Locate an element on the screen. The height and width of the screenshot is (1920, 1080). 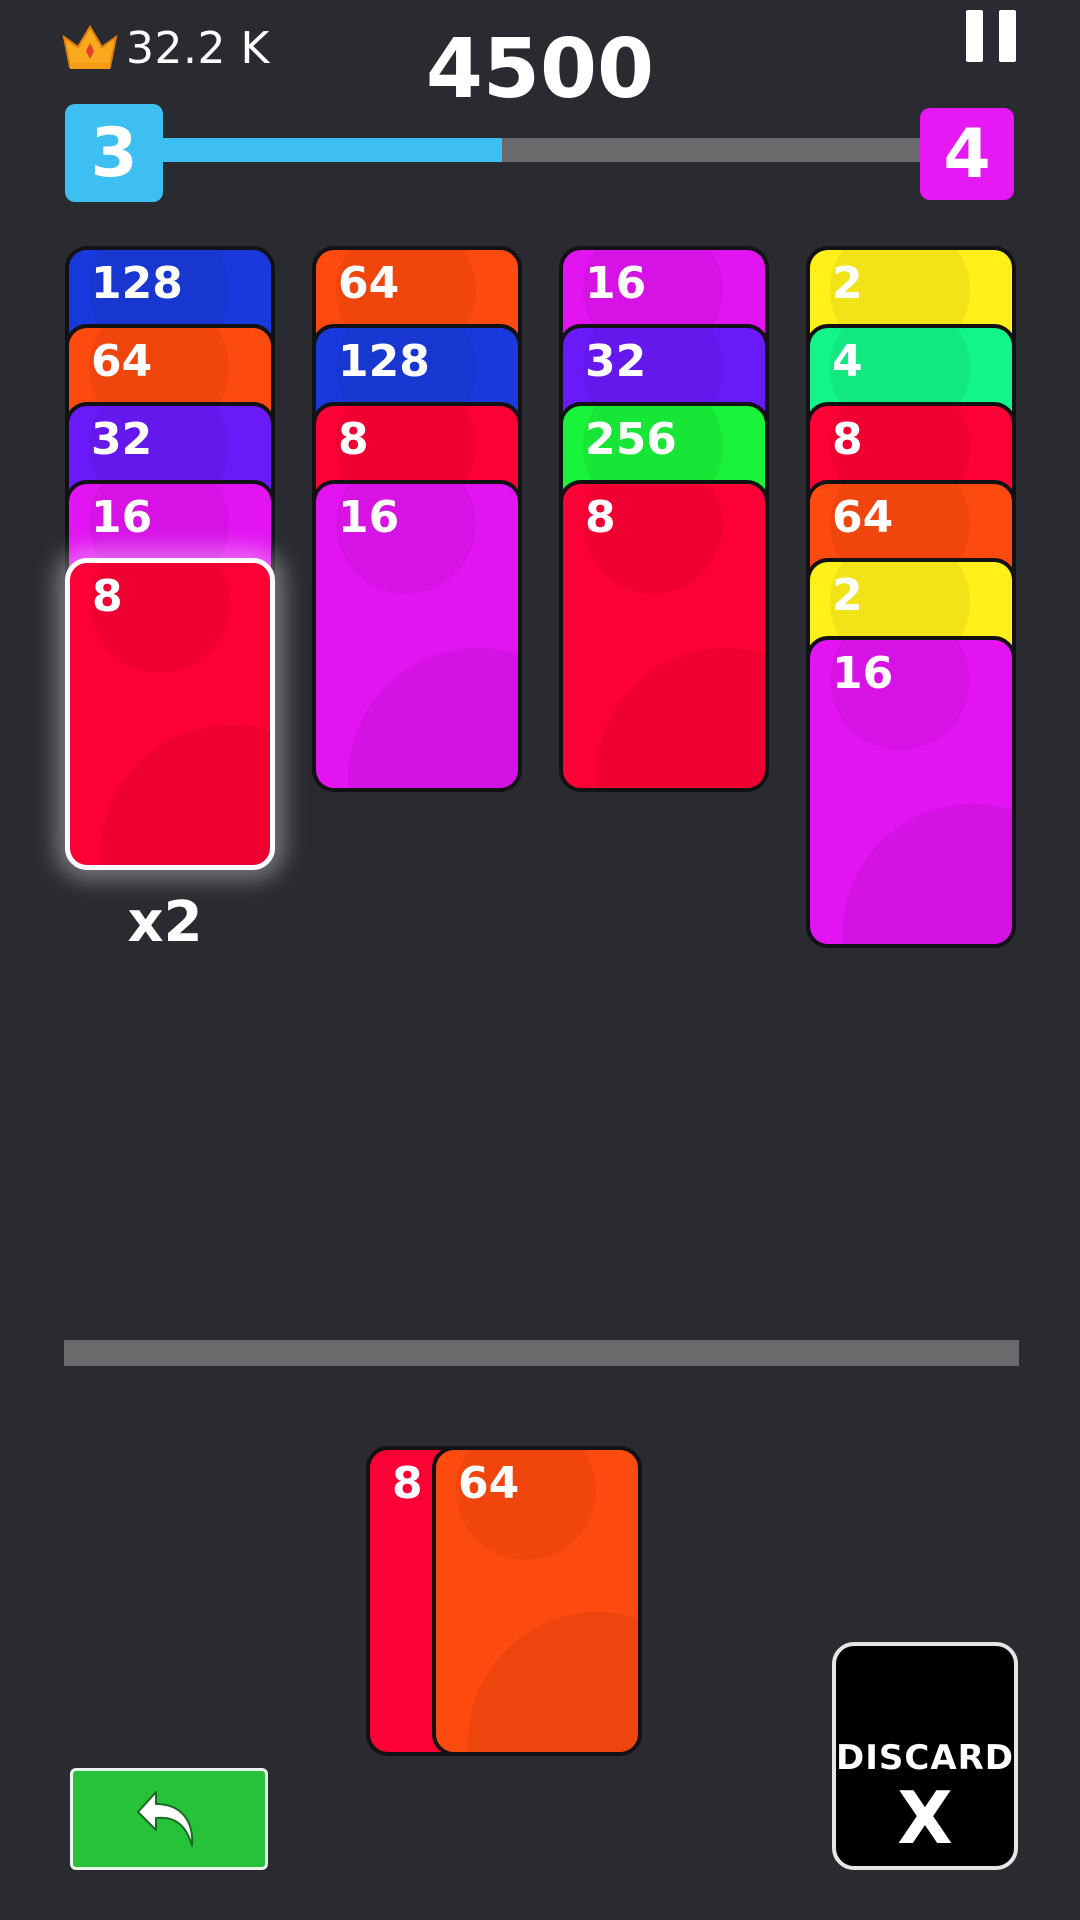
card-value: 4 is located at coordinates (847, 361).